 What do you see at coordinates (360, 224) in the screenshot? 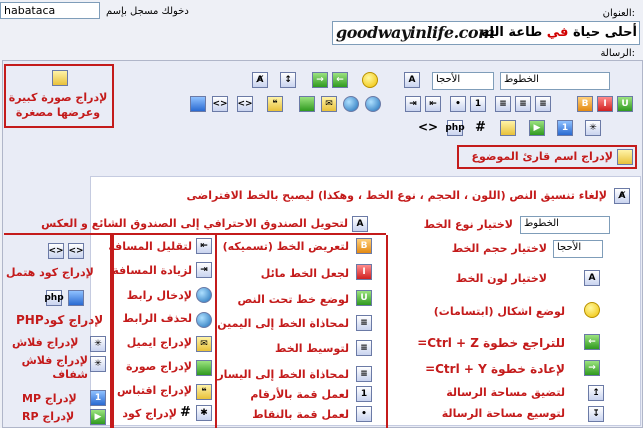
I see `convert-box-icon: A` at bounding box center [360, 224].